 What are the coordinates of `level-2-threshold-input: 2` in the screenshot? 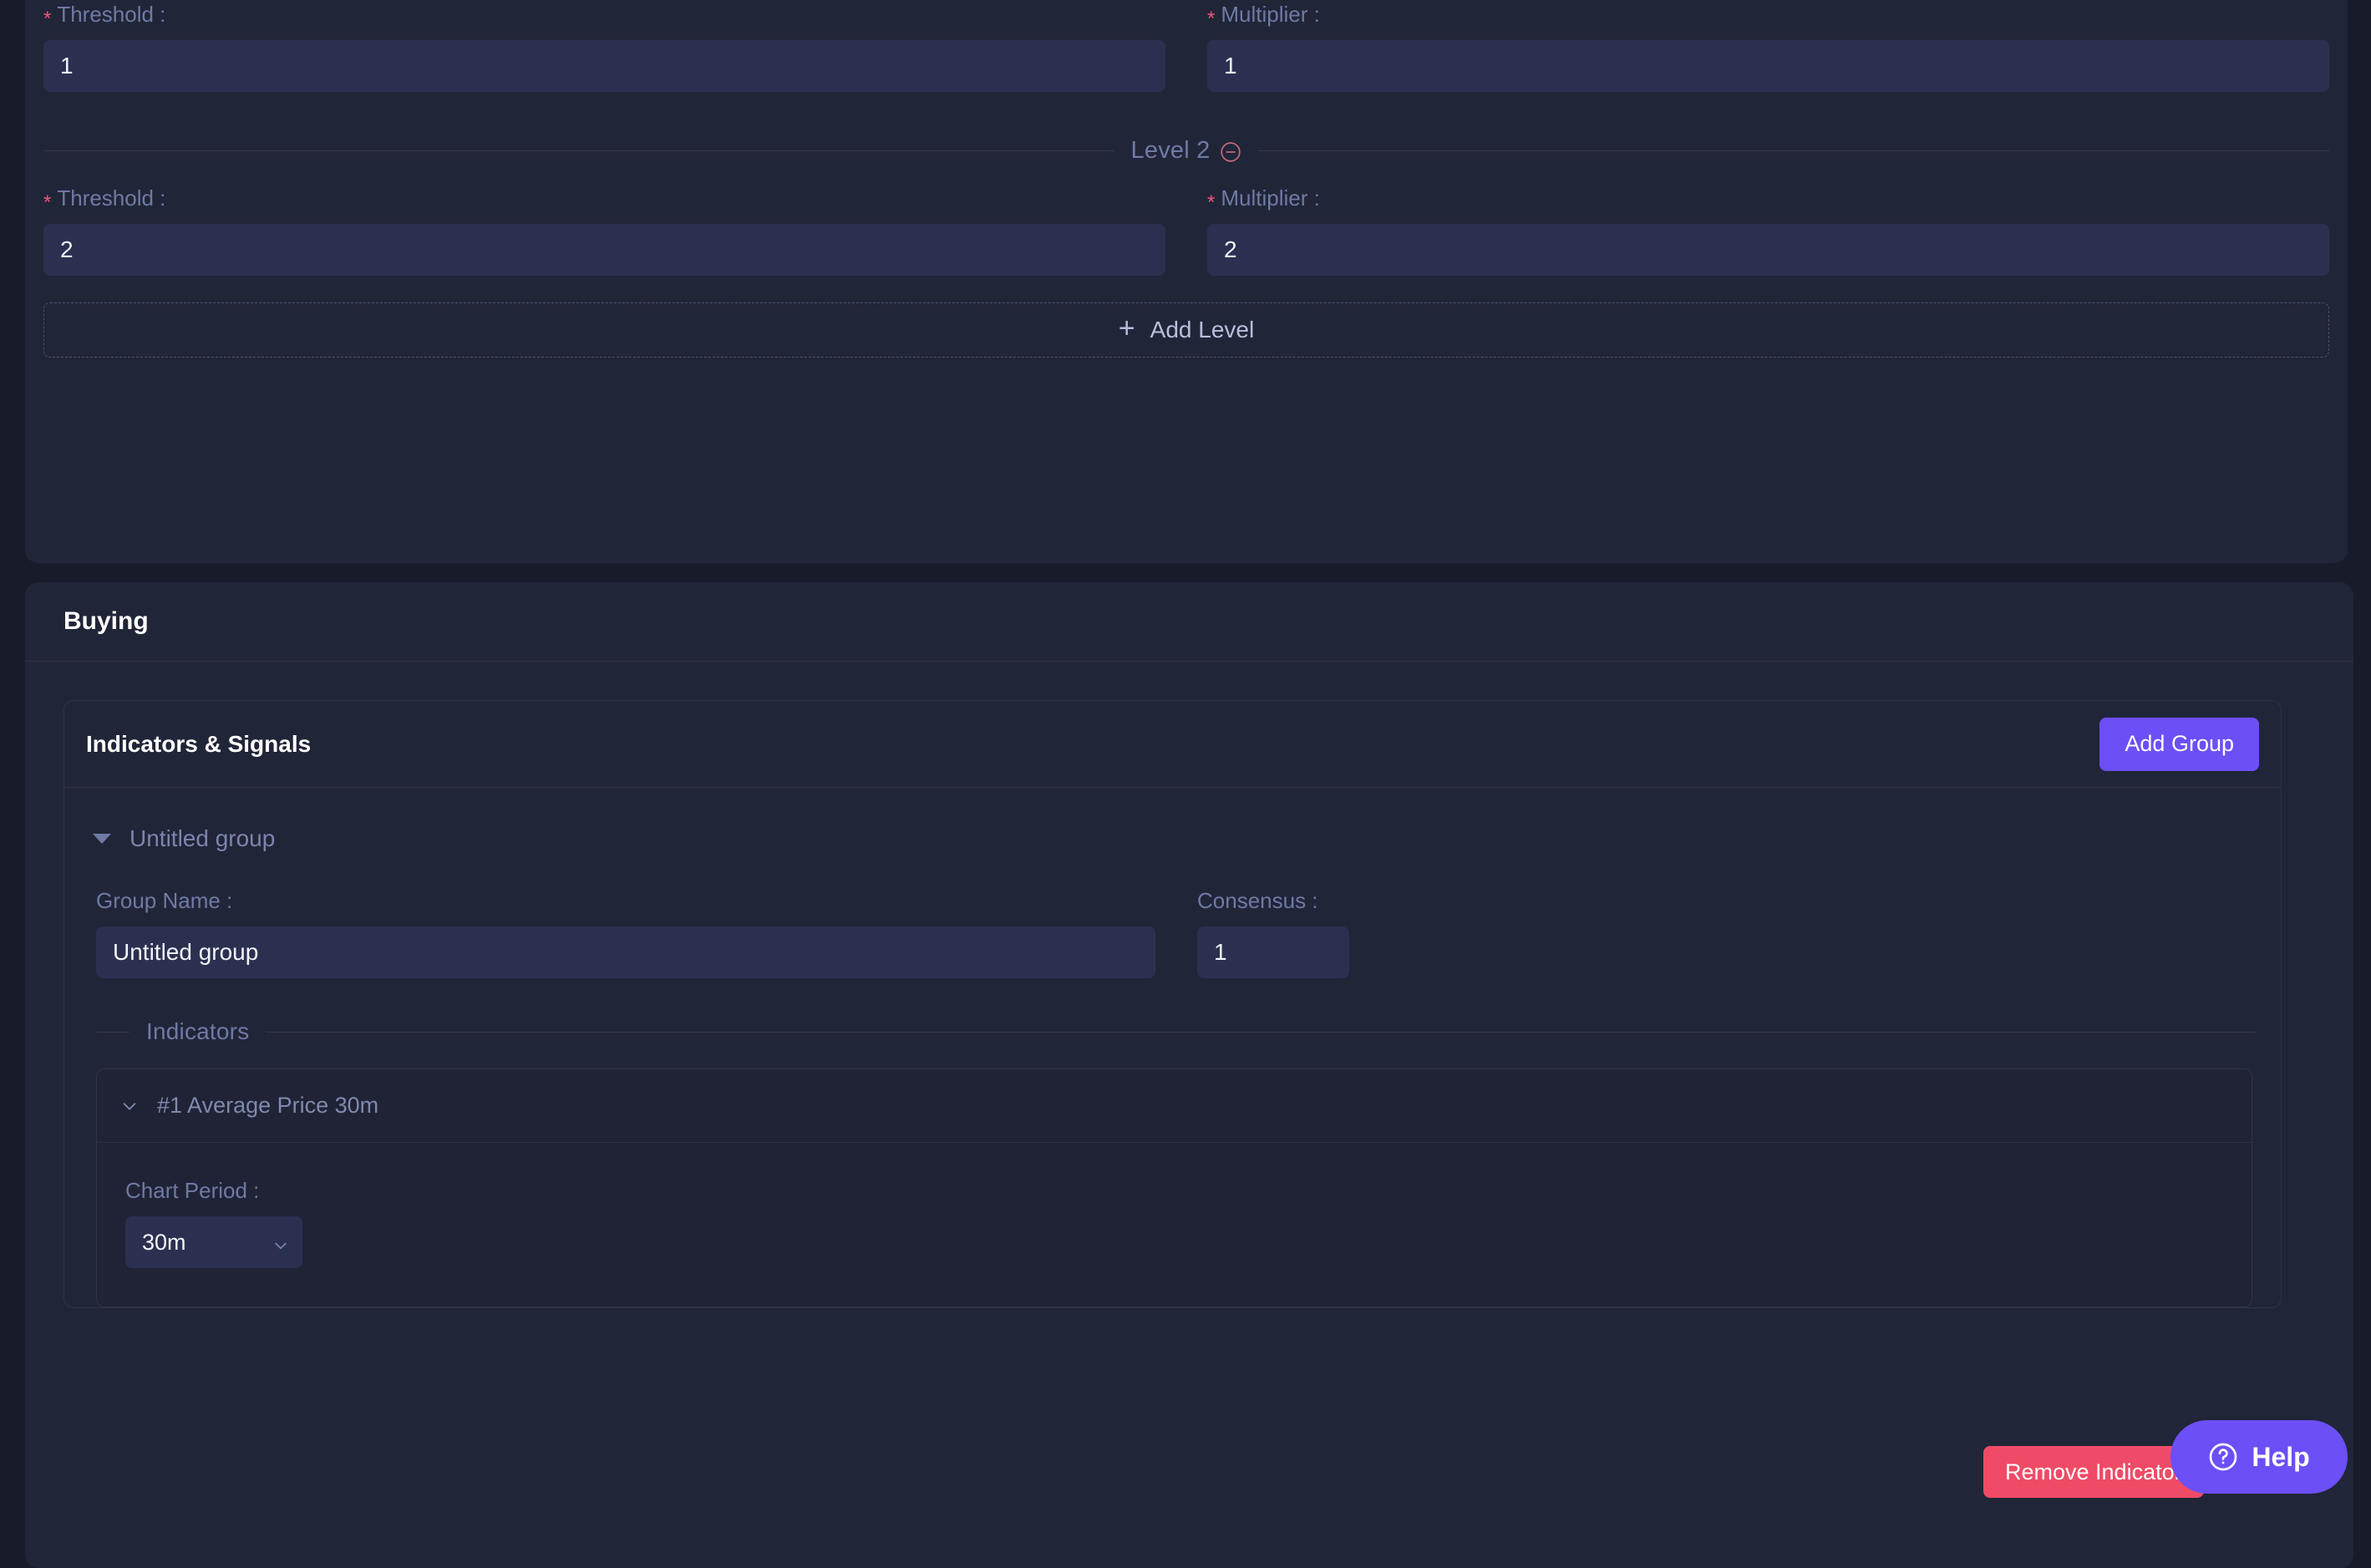 It's located at (604, 250).